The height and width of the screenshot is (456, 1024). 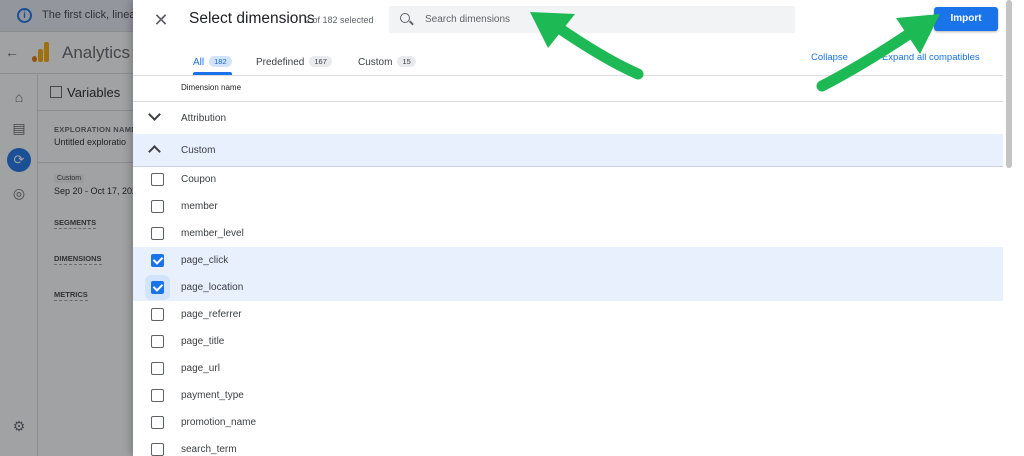 I want to click on chevron-up-icon, so click(x=154, y=151).